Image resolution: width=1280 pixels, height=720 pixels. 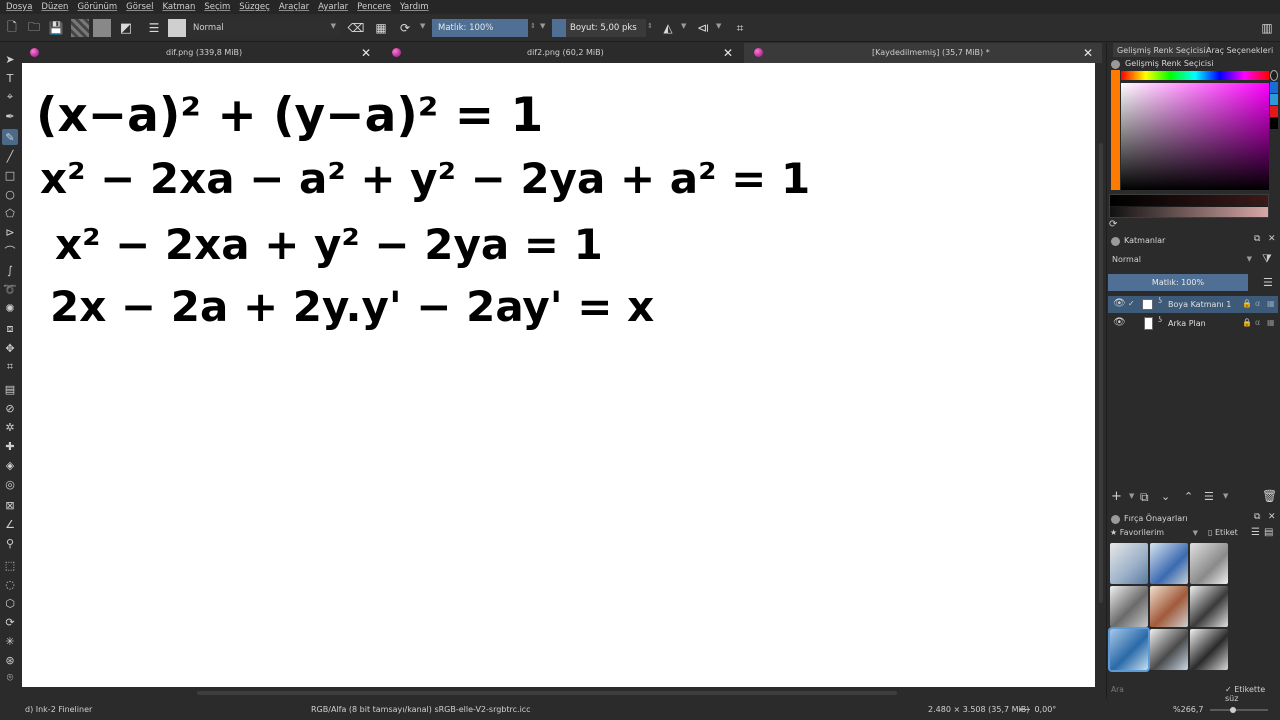 What do you see at coordinates (1131, 303) in the screenshot?
I see `checkmark-icon: ✓` at bounding box center [1131, 303].